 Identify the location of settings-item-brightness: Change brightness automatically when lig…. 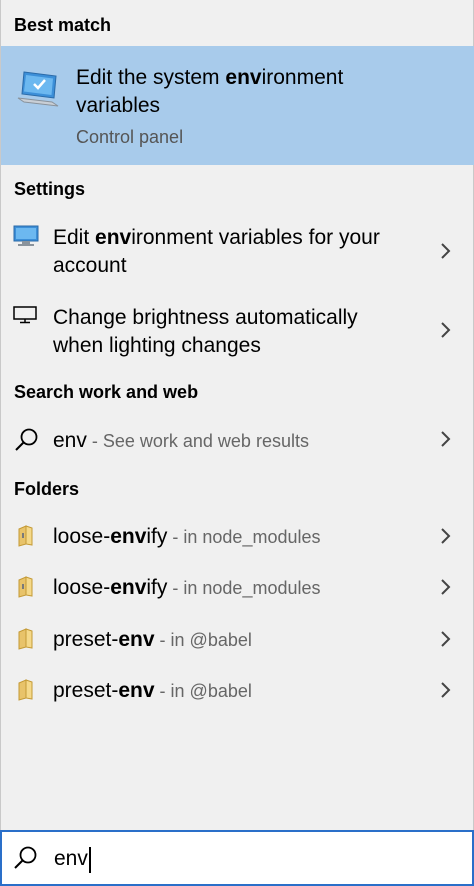
(237, 331).